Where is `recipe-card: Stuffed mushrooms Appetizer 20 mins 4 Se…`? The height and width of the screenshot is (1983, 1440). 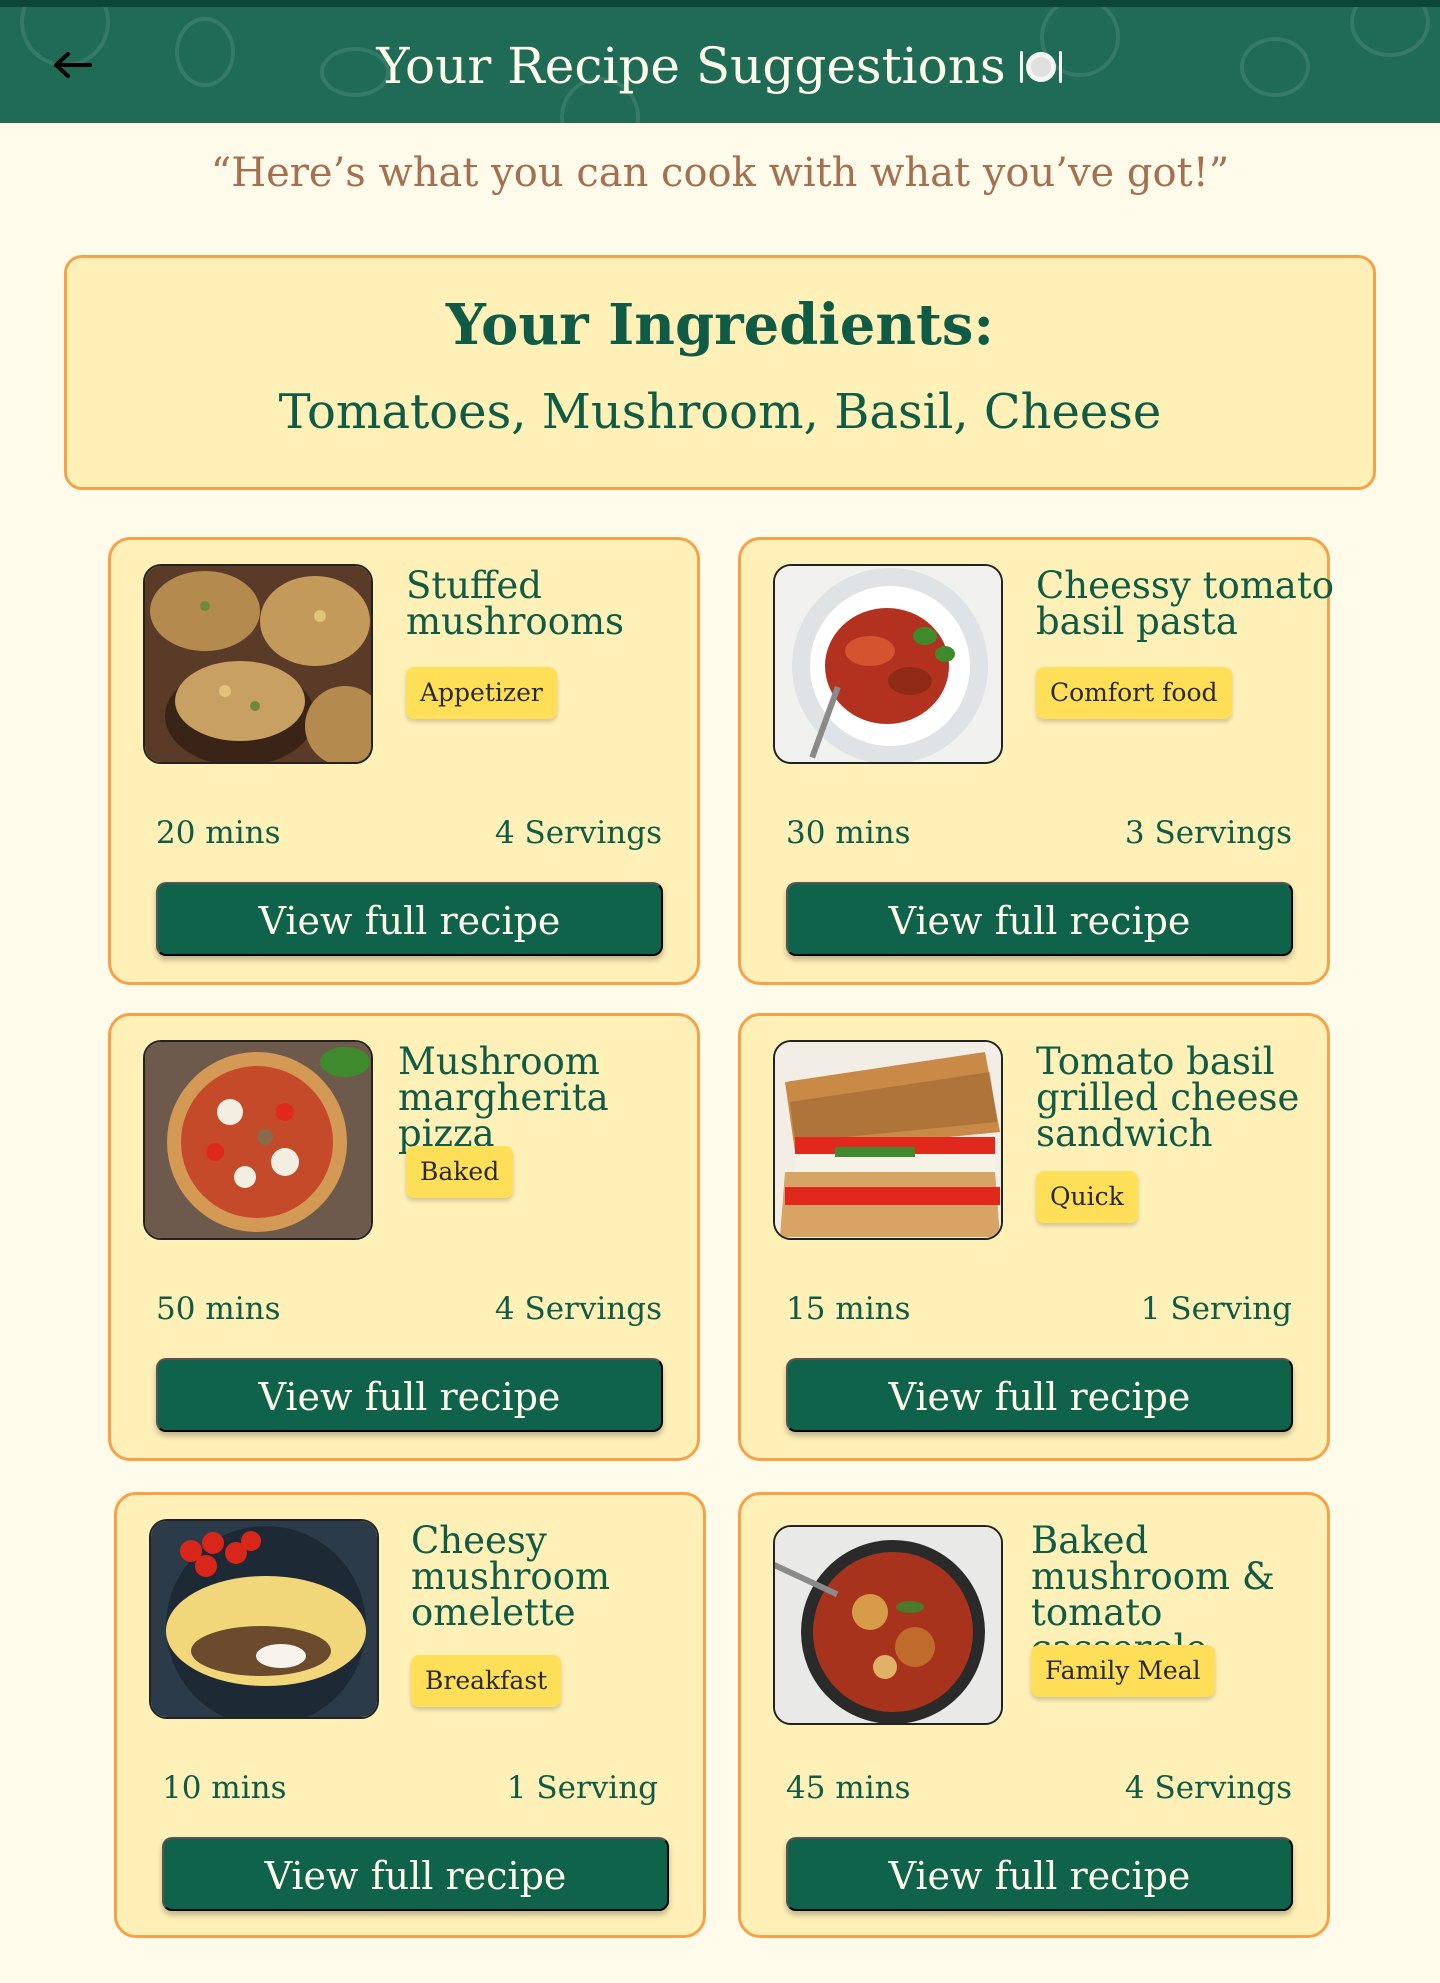
recipe-card: Stuffed mushrooms Appetizer 20 mins 4 Se… is located at coordinates (404, 761).